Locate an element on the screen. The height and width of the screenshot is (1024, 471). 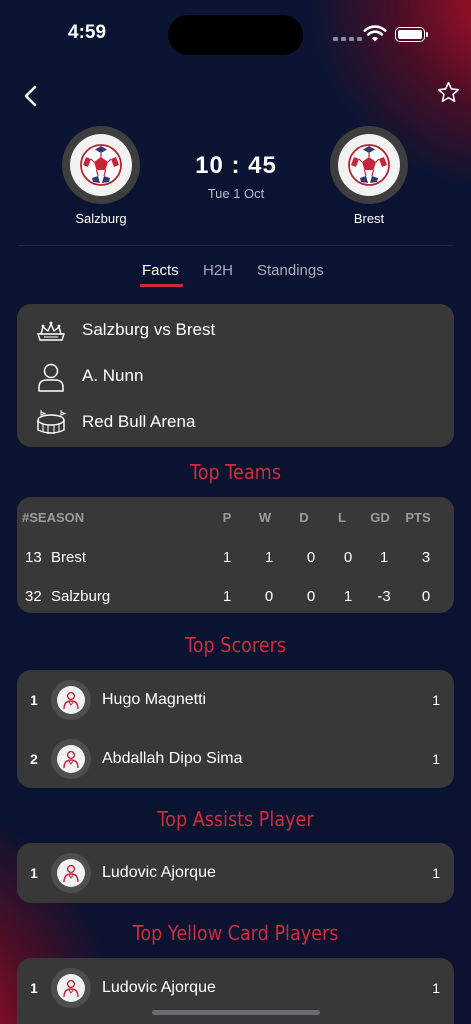
player-yellow-cards: 1 is located at coordinates (436, 988).